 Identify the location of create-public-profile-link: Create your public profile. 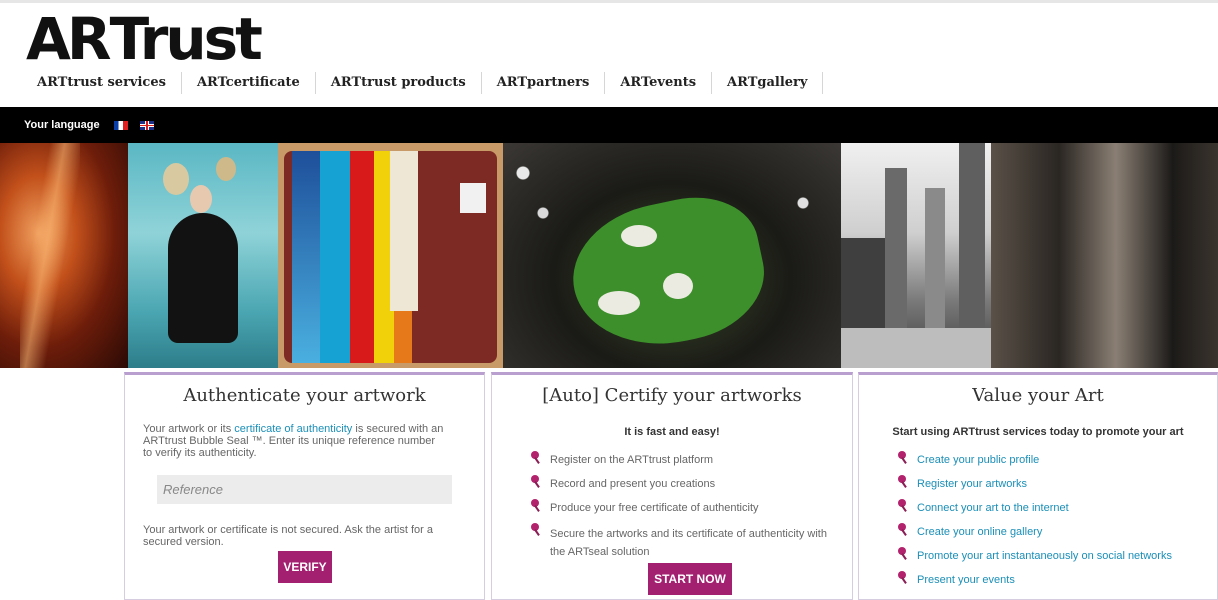
(978, 460).